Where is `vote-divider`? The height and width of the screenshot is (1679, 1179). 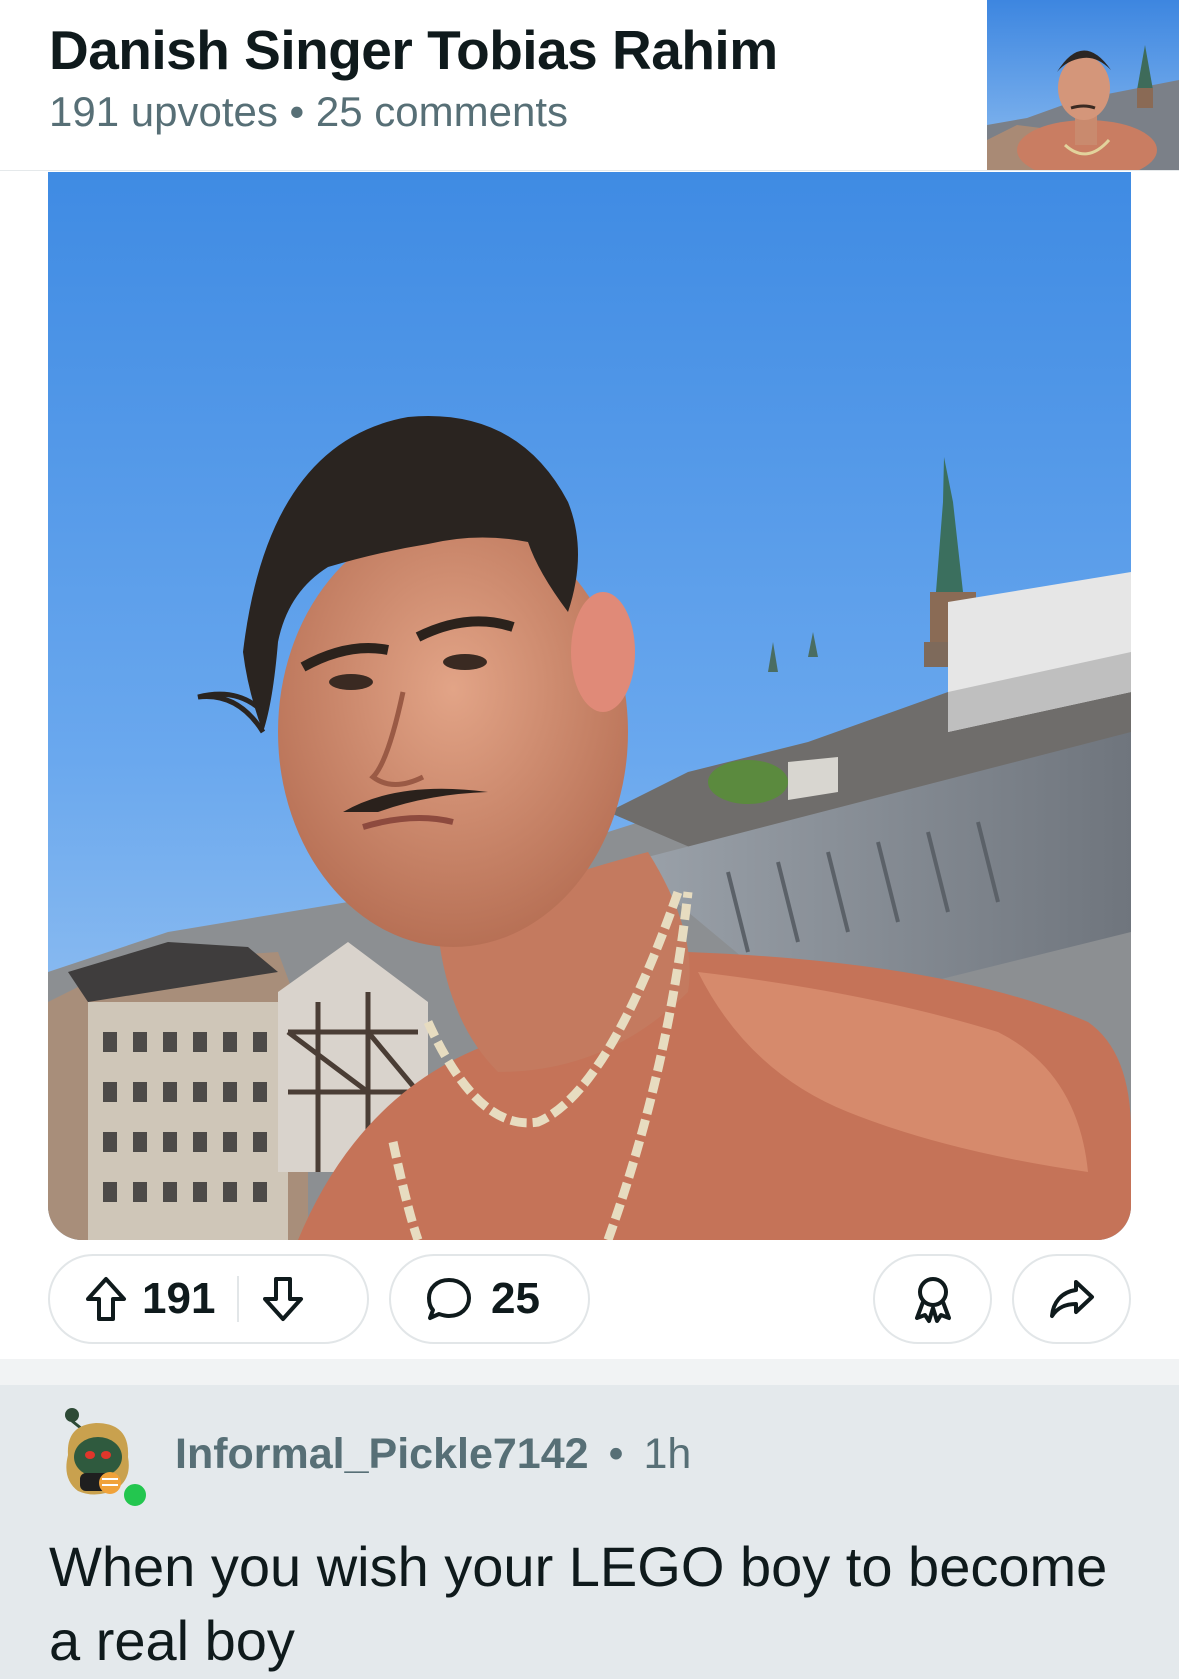
vote-divider is located at coordinates (238, 1299).